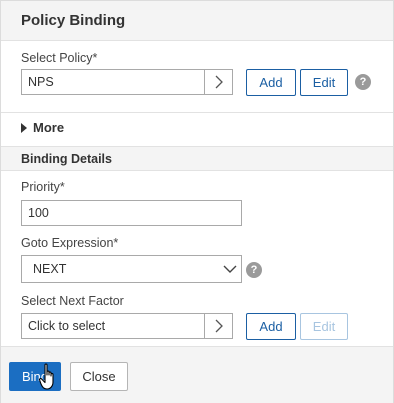 Image resolution: width=394 pixels, height=403 pixels. Describe the element at coordinates (59, 58) in the screenshot. I see `select-policy-label: Select Policy*` at that location.